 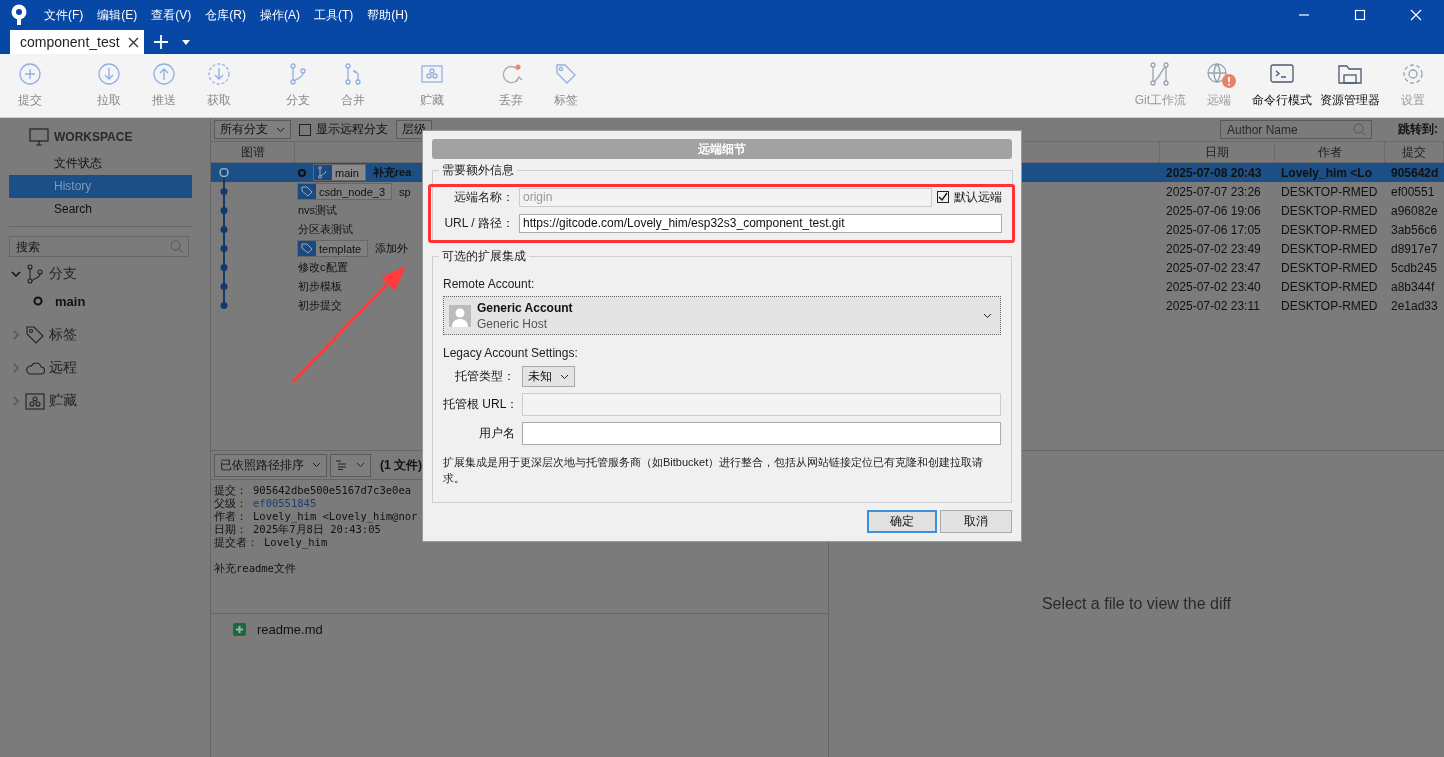 I want to click on help-text: 扩展集成是用于更深层次地与托管服务商（如Bitbucket）进行整合，包括从网站链接定位已有克隆和创建拉取请求。, so click(x=714, y=470).